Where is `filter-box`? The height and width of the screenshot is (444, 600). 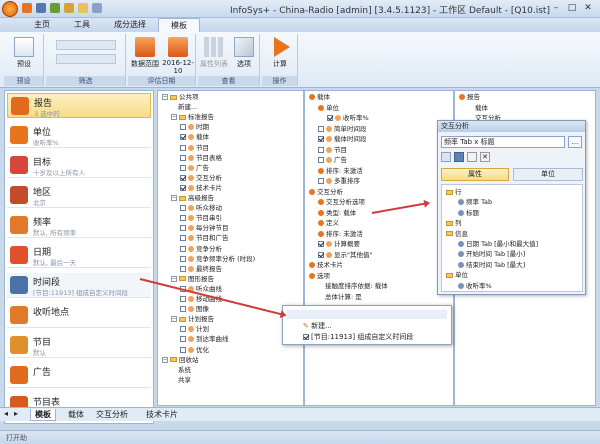
filter-box is located at coordinates (86, 45).